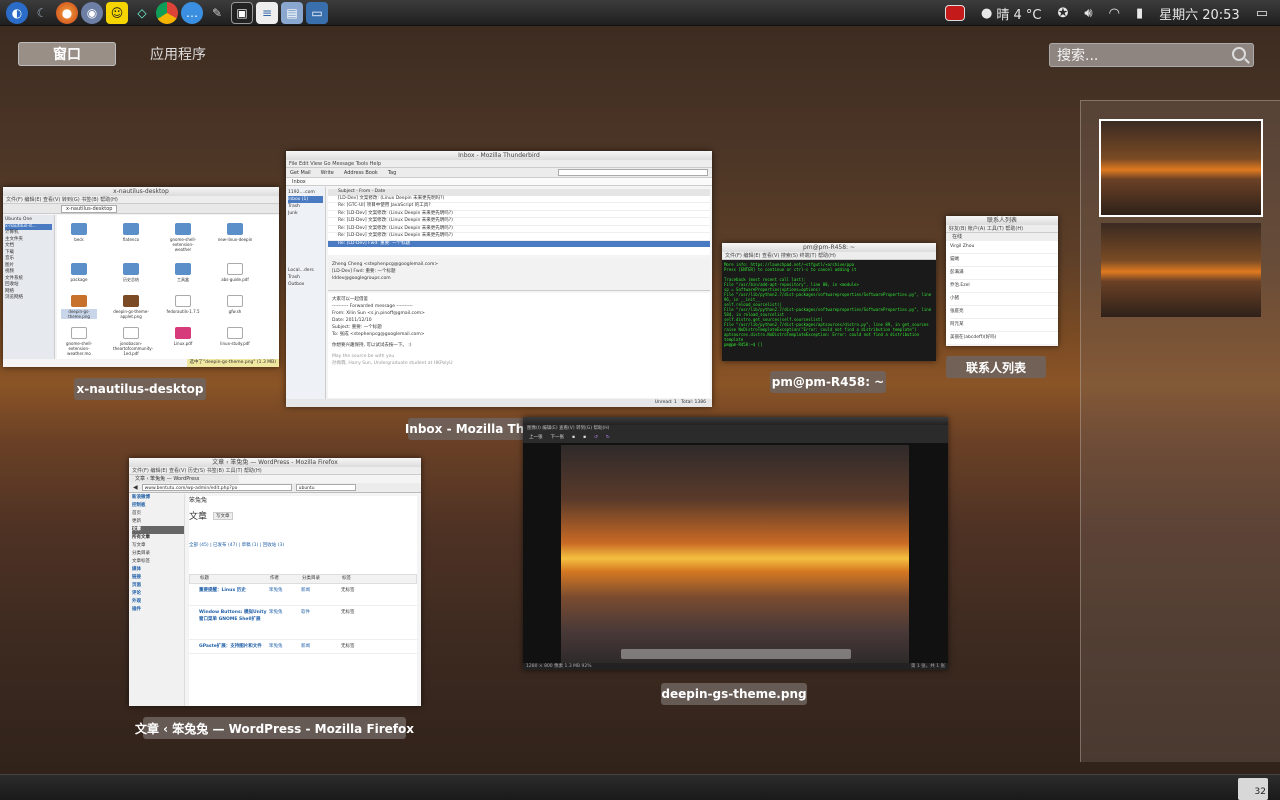 This screenshot has width=1280, height=800. I want to click on sidebar-item: 浏览网络, so click(28, 298).